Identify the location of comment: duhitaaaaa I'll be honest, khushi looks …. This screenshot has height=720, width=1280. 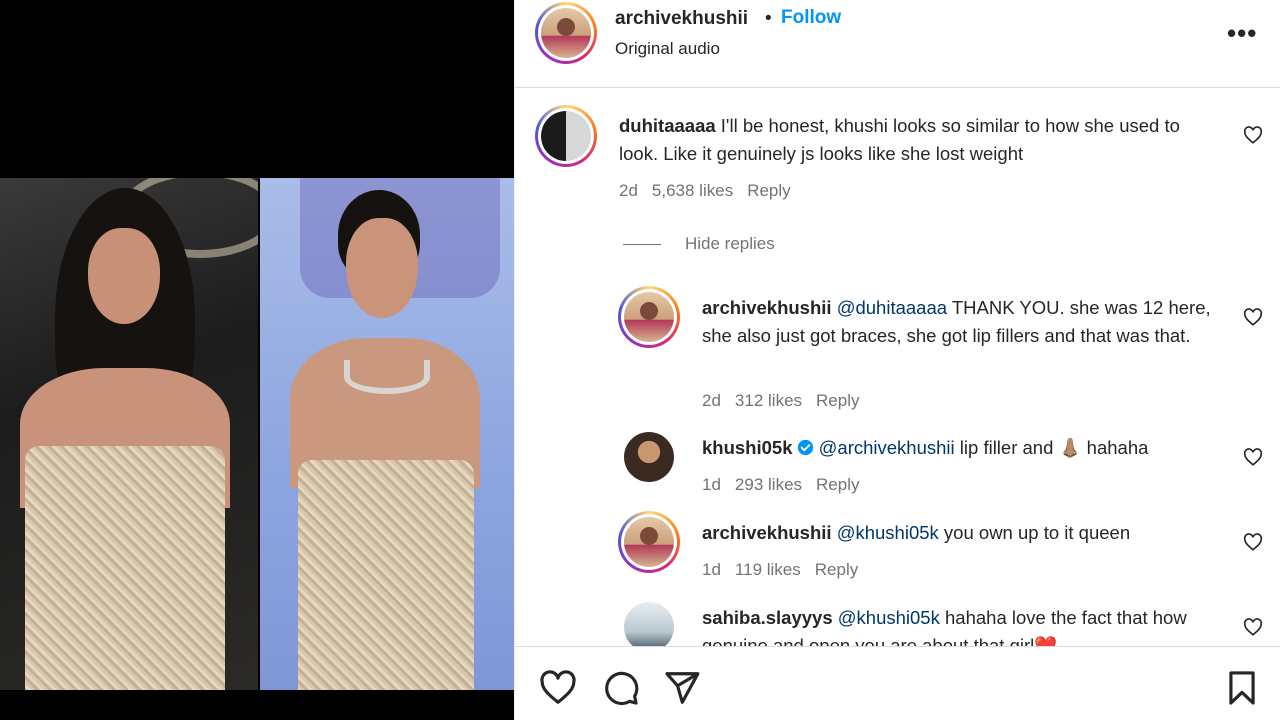
(897, 154).